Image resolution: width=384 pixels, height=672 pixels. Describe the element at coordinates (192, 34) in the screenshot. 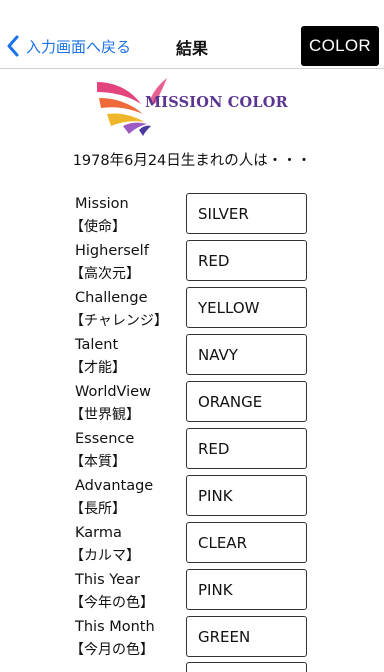

I see `navigation-bar: 入力画面へ戻る 結果 COLOR` at that location.